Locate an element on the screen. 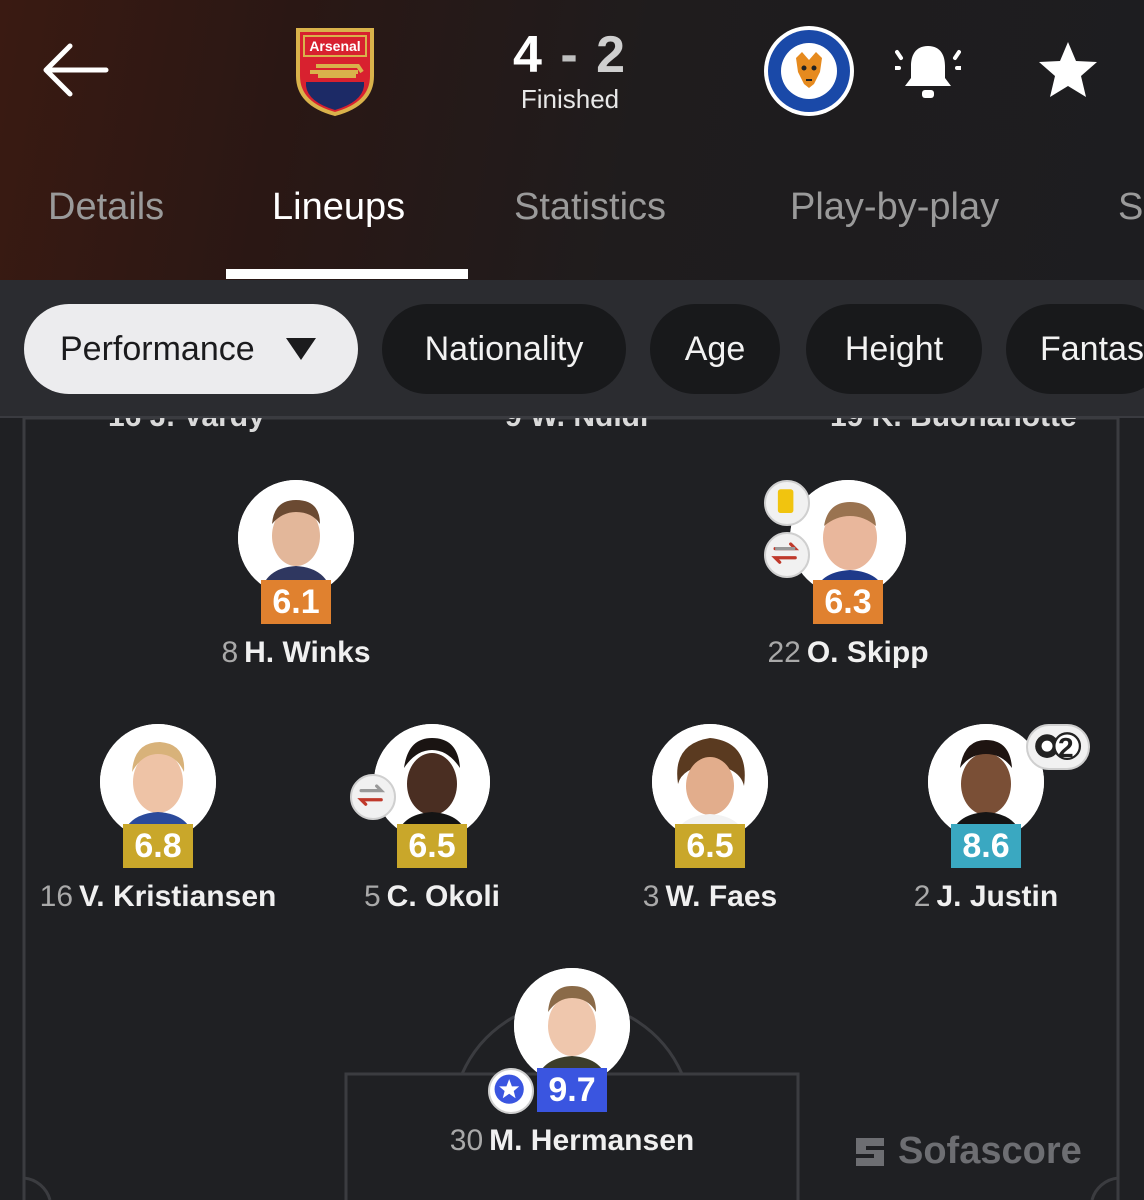 The image size is (1144, 1200). sofascore-watermark: Sofascore is located at coordinates (967, 1151).